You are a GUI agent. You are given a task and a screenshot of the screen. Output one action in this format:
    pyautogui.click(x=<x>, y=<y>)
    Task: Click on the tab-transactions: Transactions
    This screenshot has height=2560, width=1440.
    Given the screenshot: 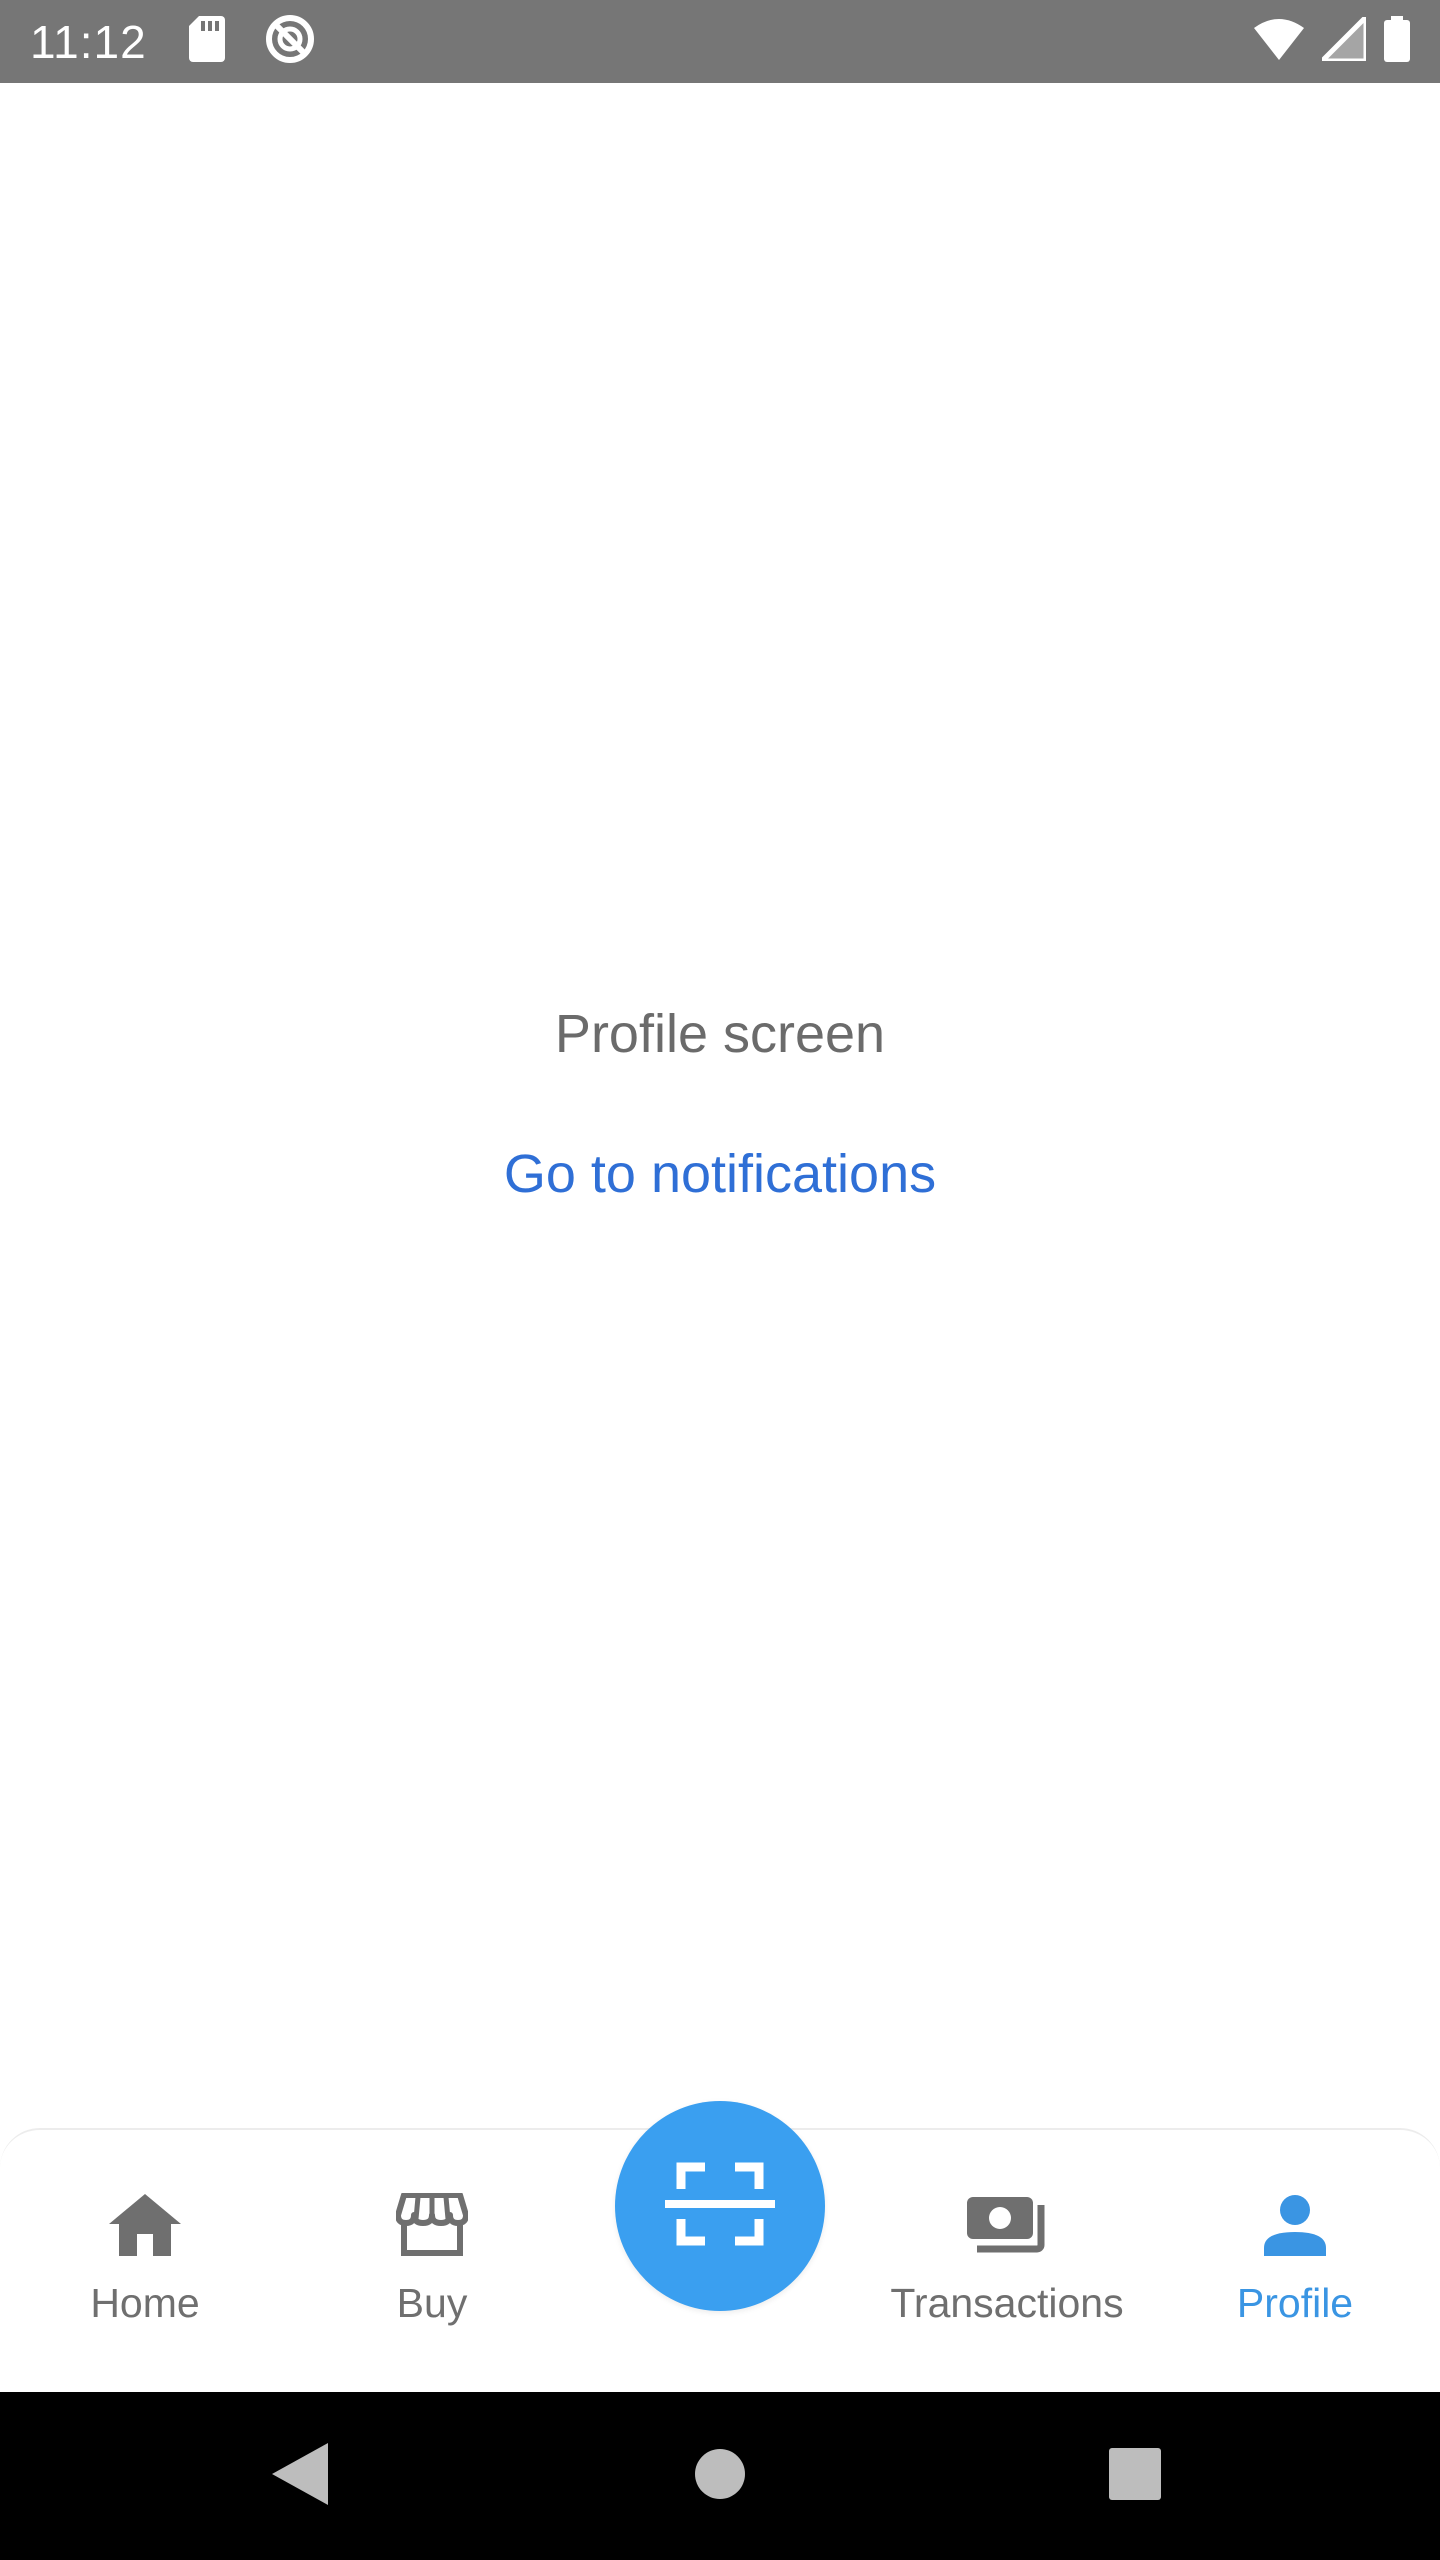 What is the action you would take?
    pyautogui.click(x=1007, y=2262)
    